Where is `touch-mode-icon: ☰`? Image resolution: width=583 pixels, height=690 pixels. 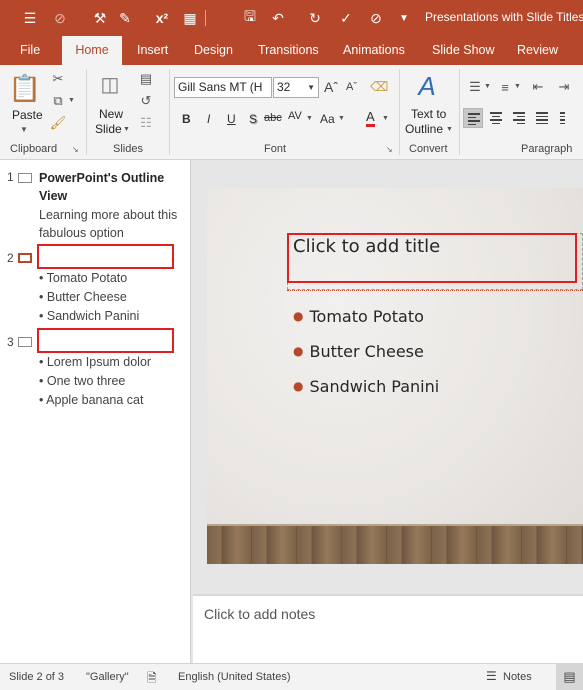
touch-mode-icon: ☰ is located at coordinates (30, 18).